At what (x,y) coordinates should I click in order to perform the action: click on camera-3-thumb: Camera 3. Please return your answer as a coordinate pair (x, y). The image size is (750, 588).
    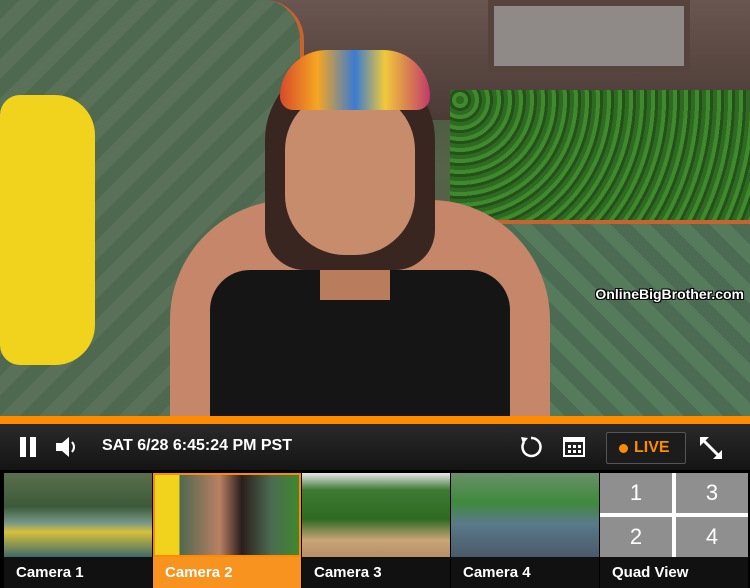
    Looking at the image, I should click on (376, 530).